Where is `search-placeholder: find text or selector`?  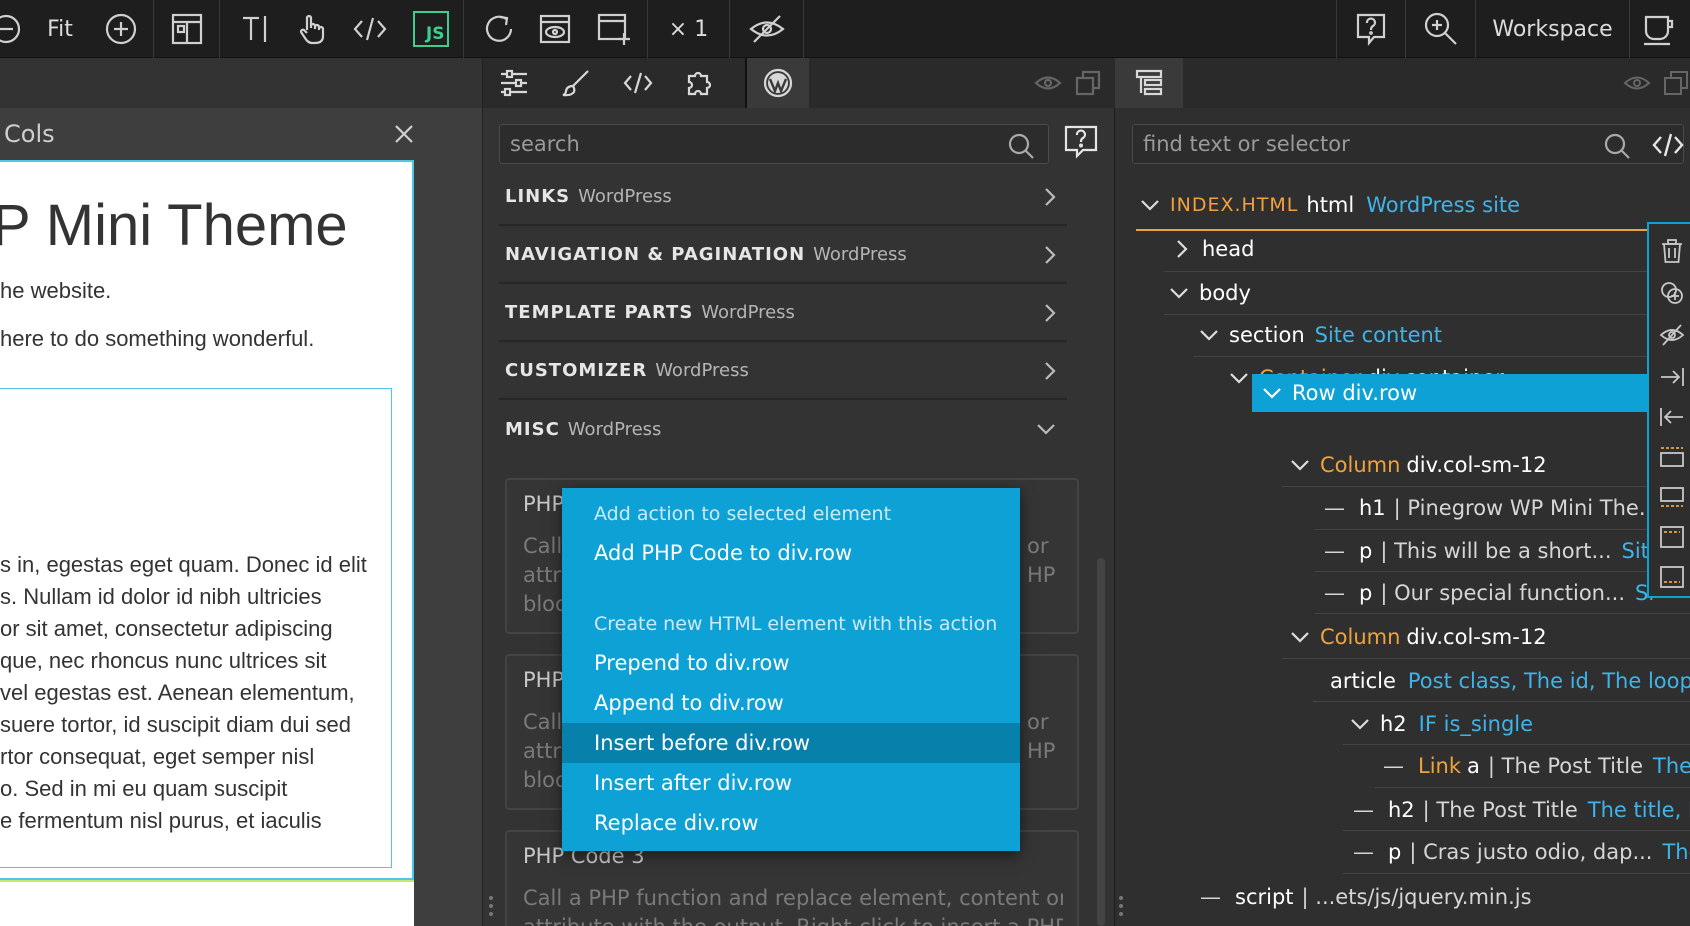
search-placeholder: find text or selector is located at coordinates (1246, 144).